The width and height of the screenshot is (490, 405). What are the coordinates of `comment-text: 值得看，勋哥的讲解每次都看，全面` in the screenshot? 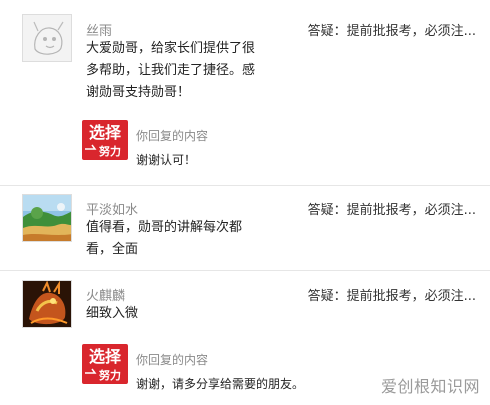 It's located at (164, 238).